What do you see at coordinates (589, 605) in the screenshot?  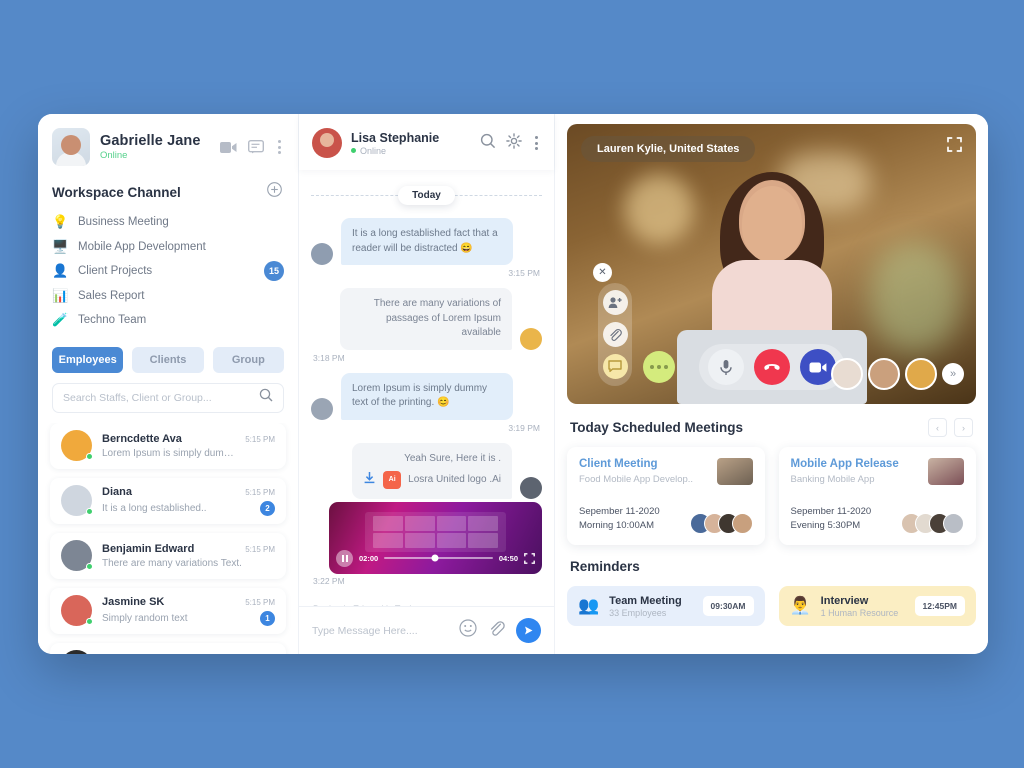 I see `people-icon: 👥` at bounding box center [589, 605].